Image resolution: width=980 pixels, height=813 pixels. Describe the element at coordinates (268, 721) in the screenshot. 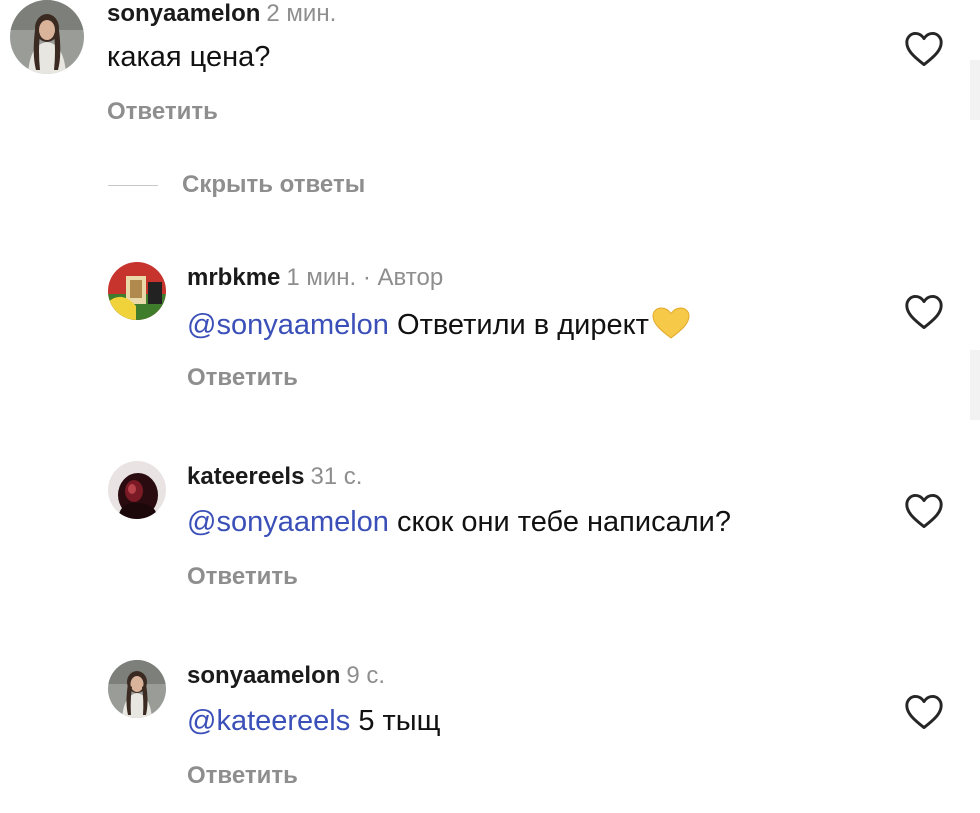

I see `mention-link: @kateereels` at that location.